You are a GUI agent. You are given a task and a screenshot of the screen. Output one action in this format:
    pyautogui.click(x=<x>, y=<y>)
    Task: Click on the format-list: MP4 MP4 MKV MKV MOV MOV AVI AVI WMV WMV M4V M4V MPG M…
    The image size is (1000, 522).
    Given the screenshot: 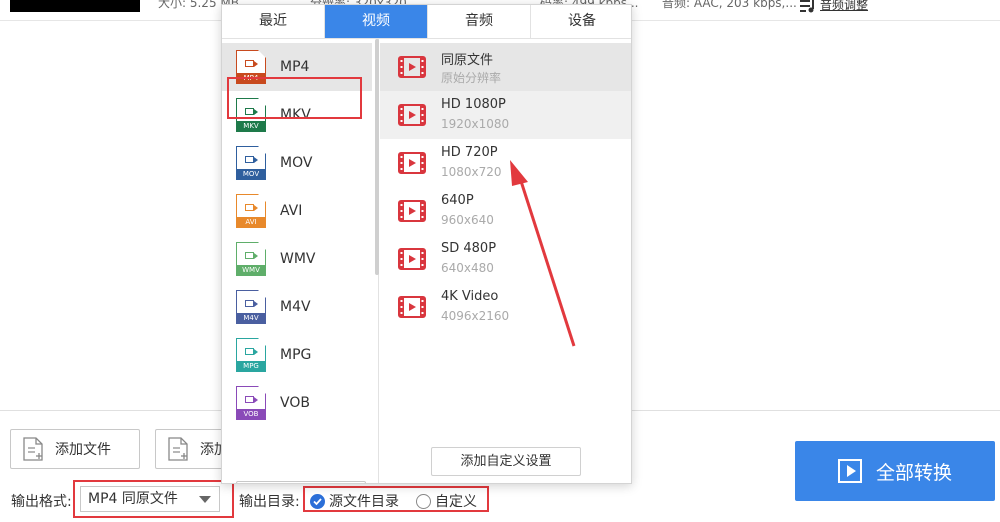 What is the action you would take?
    pyautogui.click(x=300, y=261)
    